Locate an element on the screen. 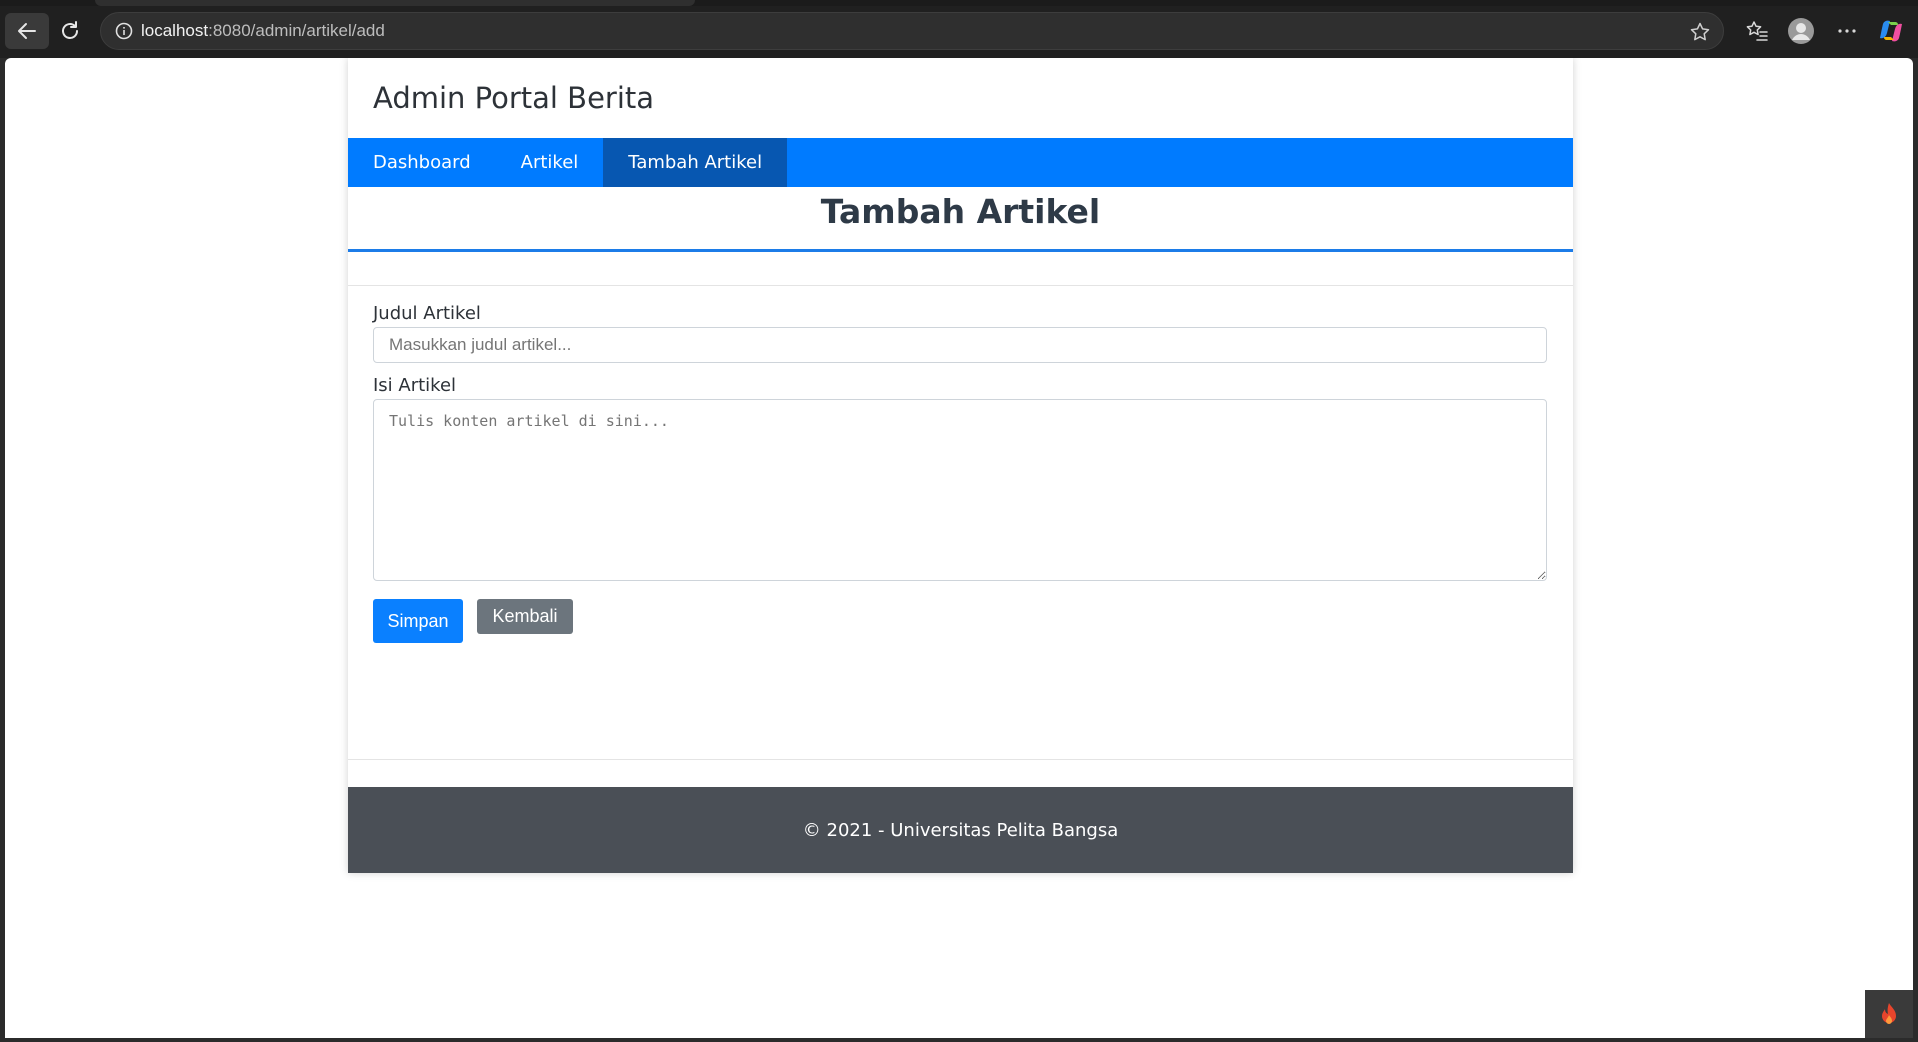 Image resolution: width=1918 pixels, height=1042 pixels. back-button is located at coordinates (27, 31).